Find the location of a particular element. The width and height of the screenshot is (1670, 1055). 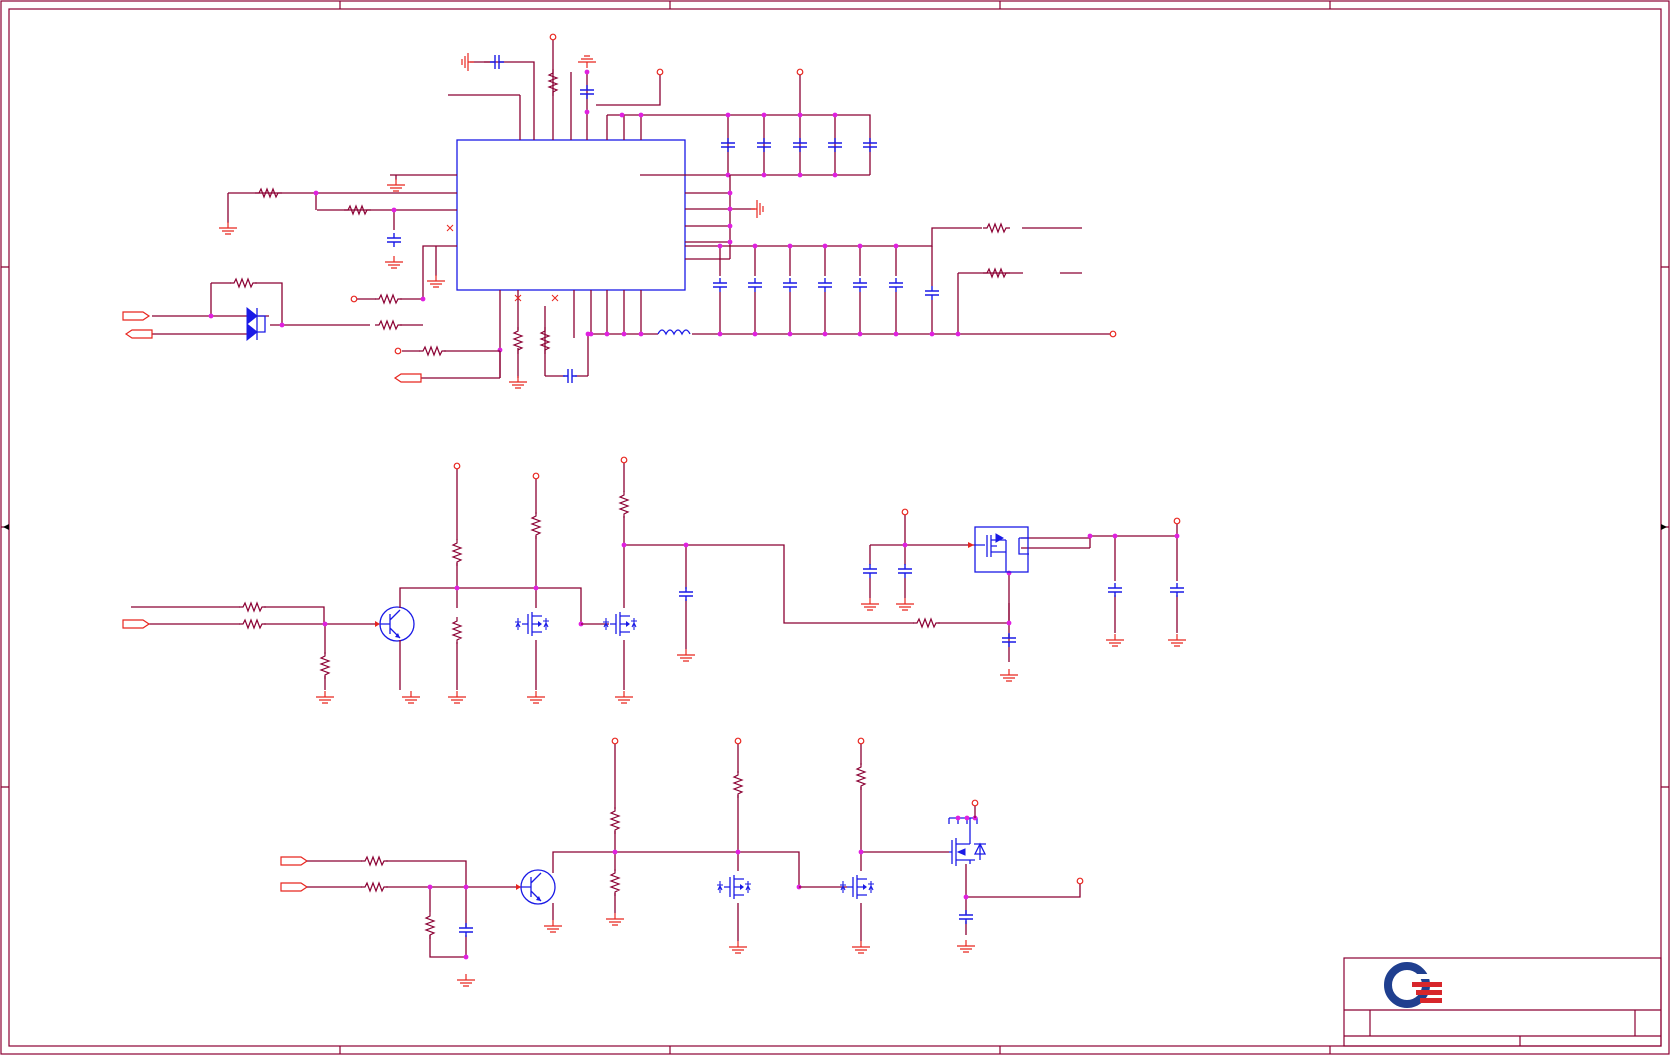

p-mosfet-switch is located at coordinates (967, 841).